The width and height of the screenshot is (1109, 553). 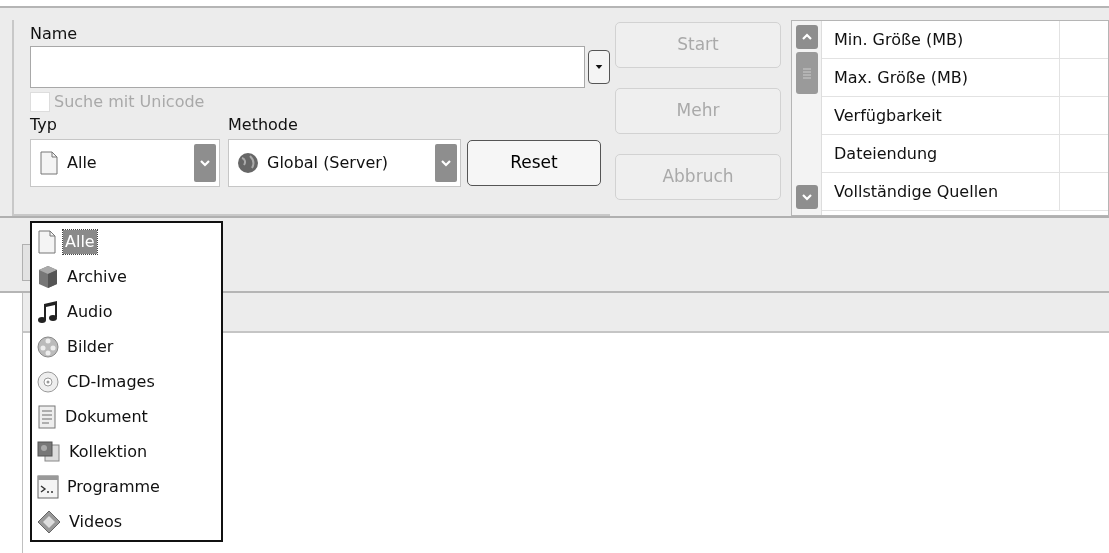 I want to click on search-field, so click(x=307, y=67).